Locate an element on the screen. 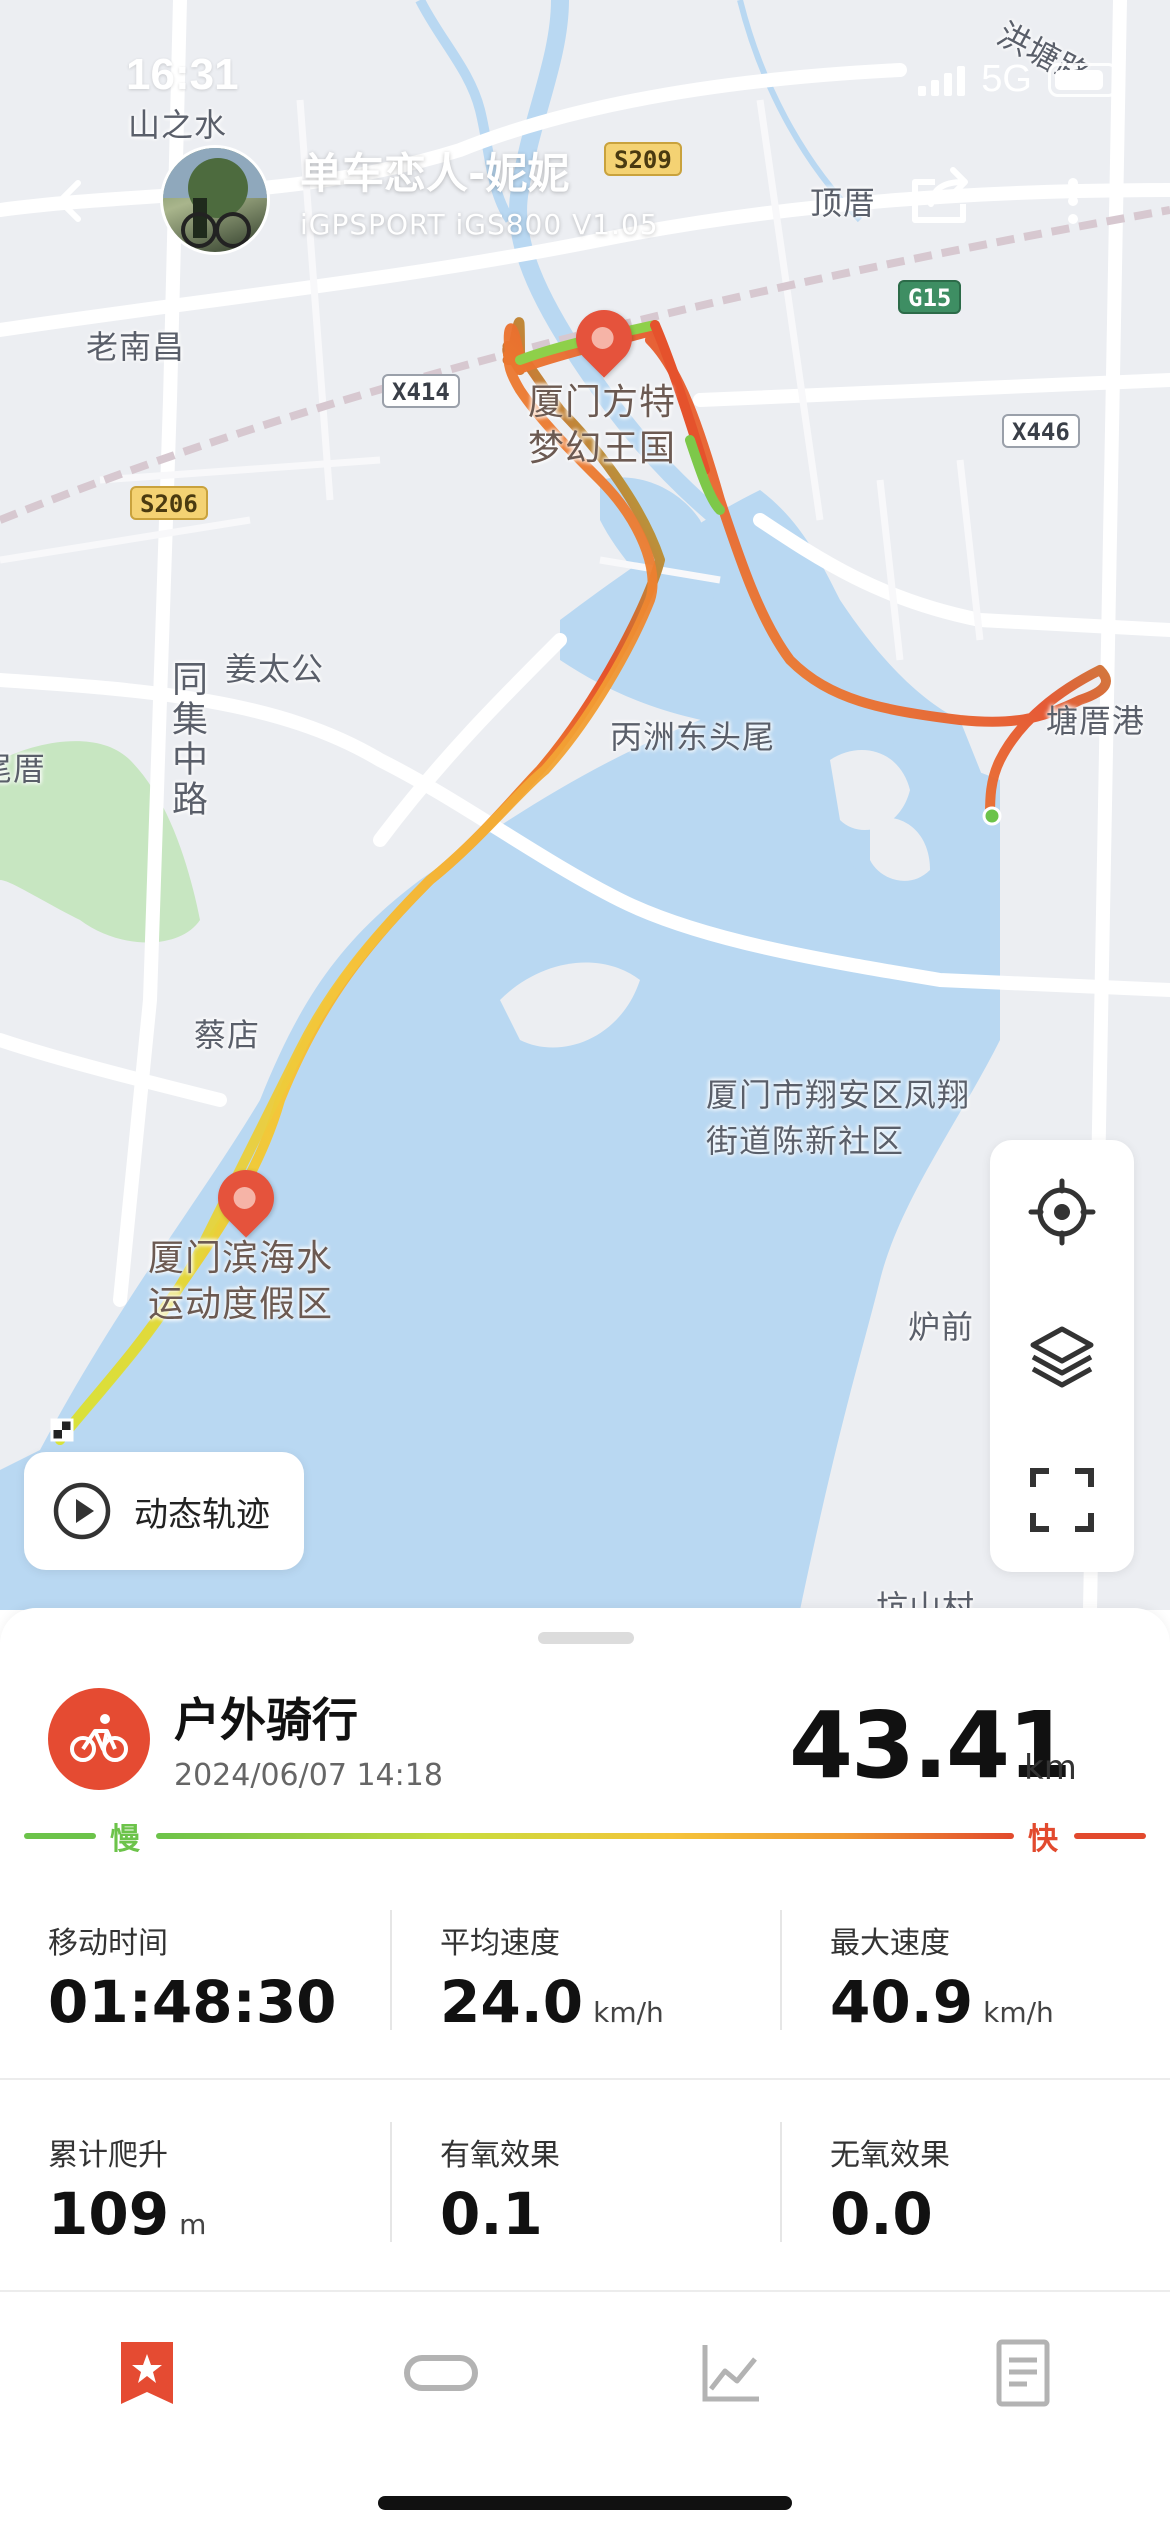 Image resolution: width=1170 pixels, height=2532 pixels. sheet-handle is located at coordinates (586, 1638).